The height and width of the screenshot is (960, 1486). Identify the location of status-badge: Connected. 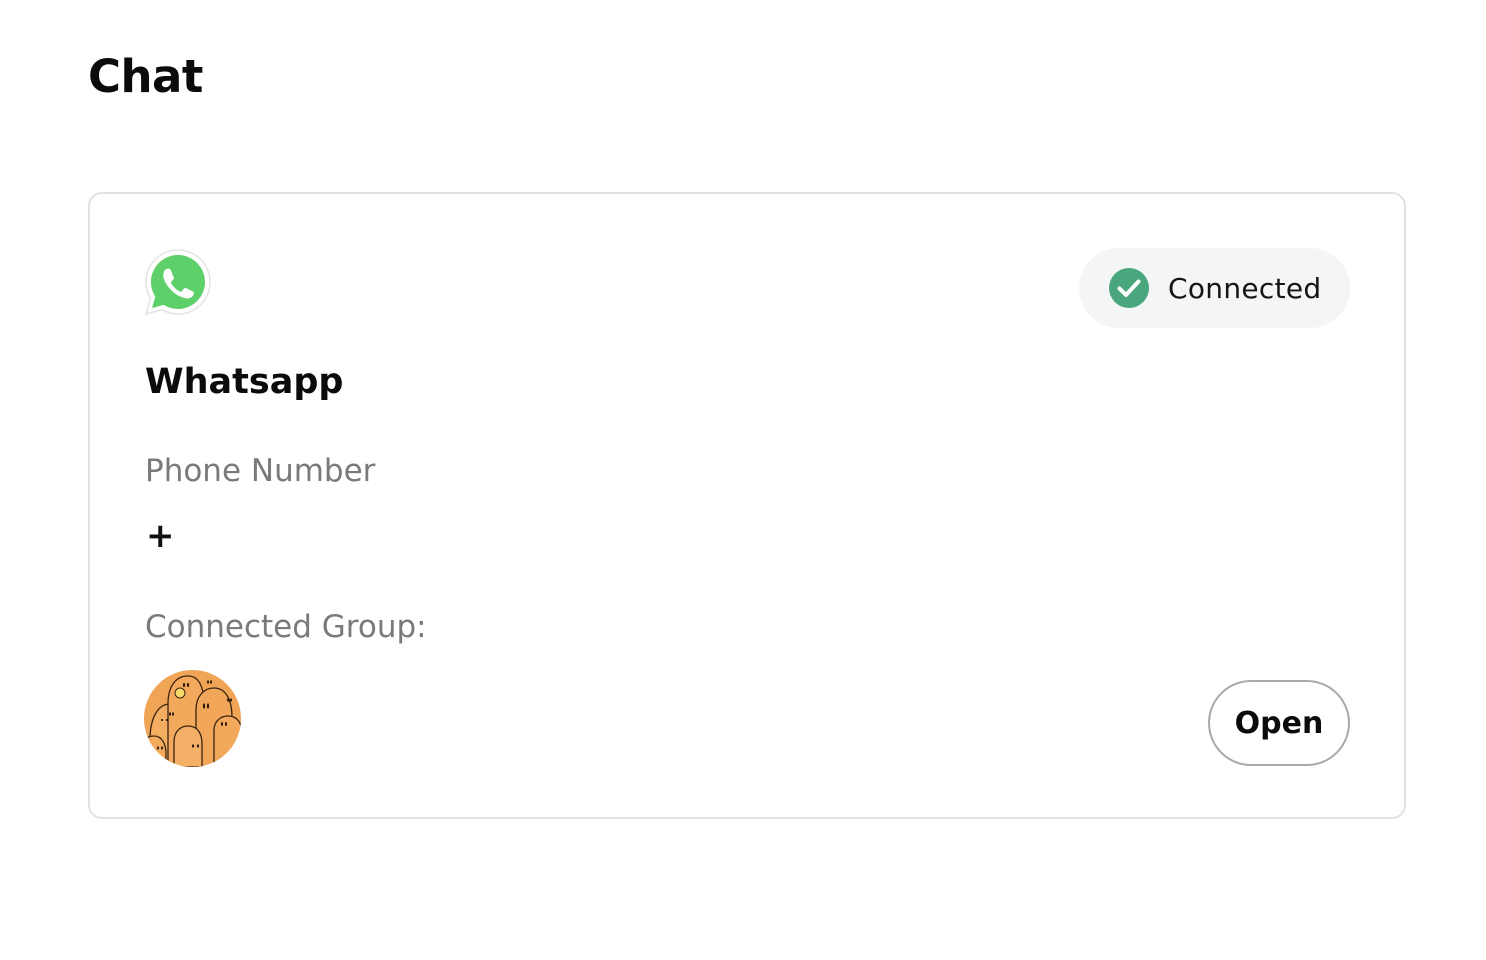
(1214, 288).